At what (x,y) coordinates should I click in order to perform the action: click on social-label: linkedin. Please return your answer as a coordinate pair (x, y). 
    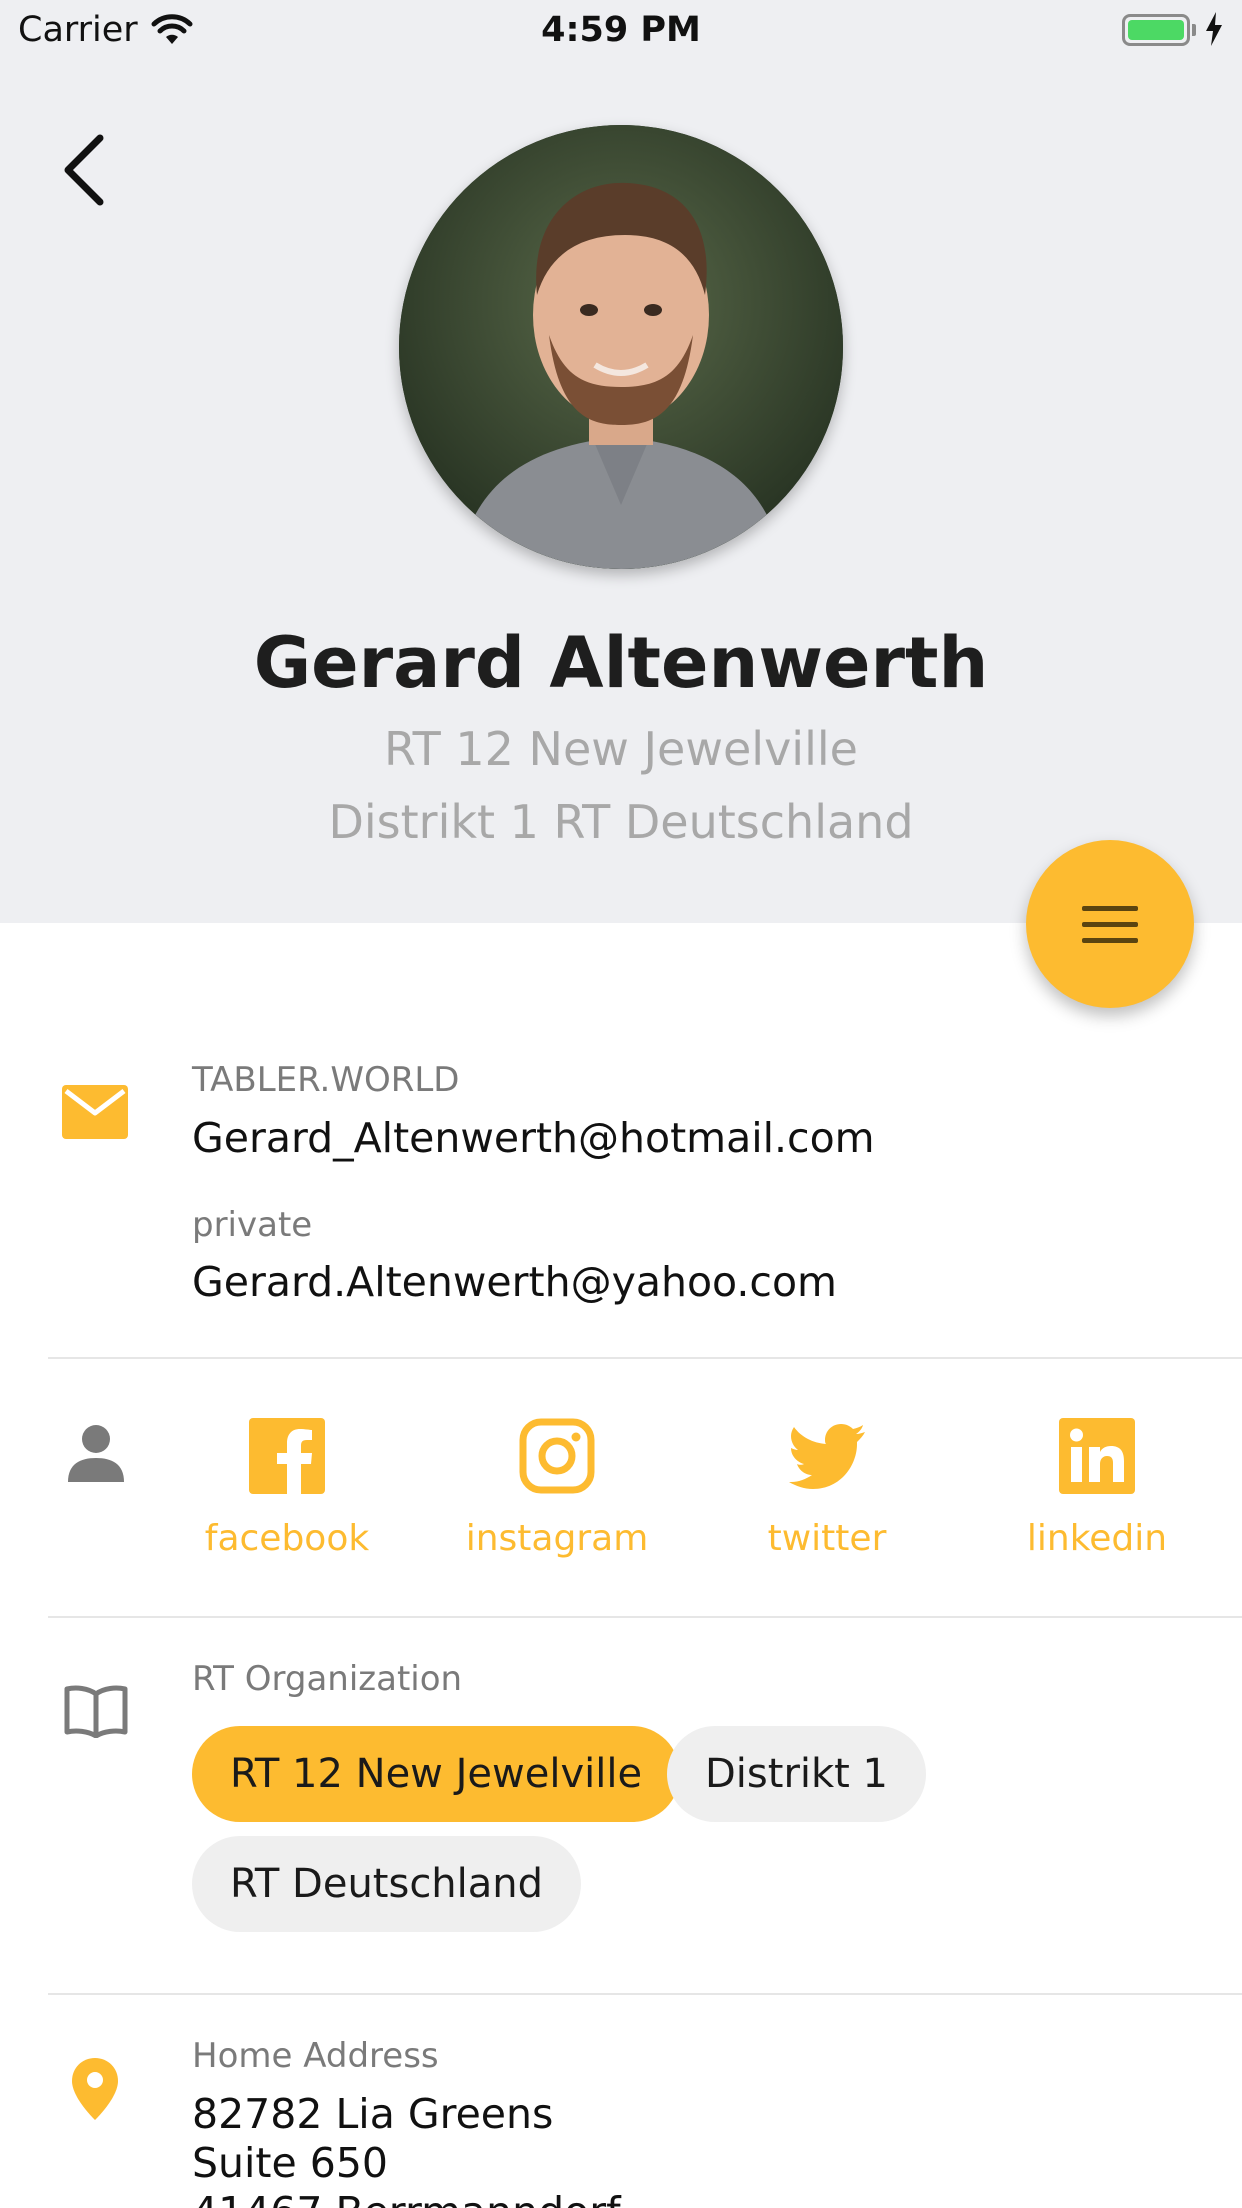
    Looking at the image, I should click on (1097, 1538).